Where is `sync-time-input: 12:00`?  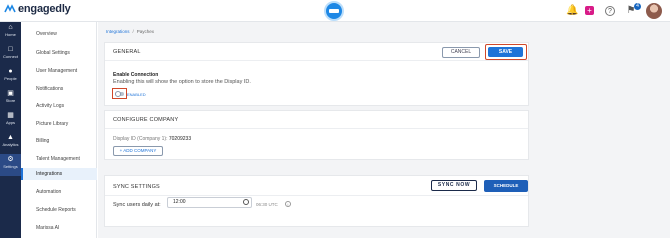
sync-time-input: 12:00 is located at coordinates (209, 202).